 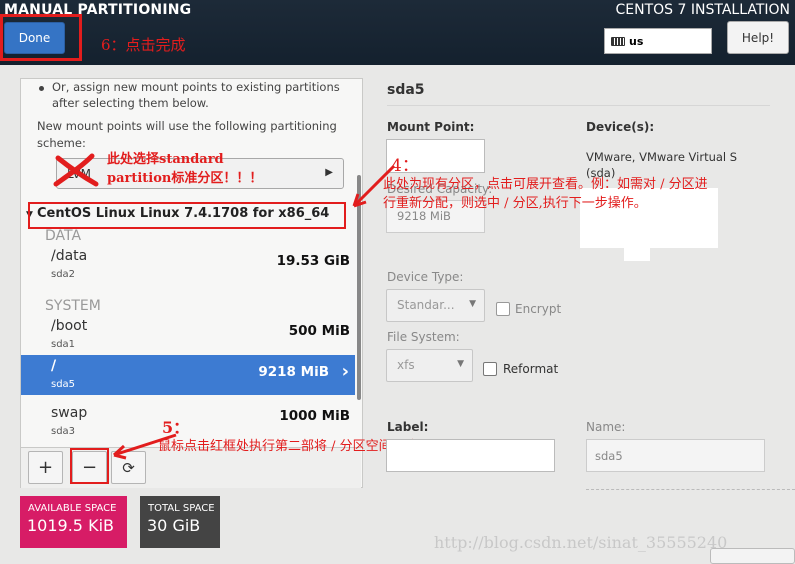 I want to click on partition-row-data: /data sda2 19.53 GiB, so click(x=188, y=265).